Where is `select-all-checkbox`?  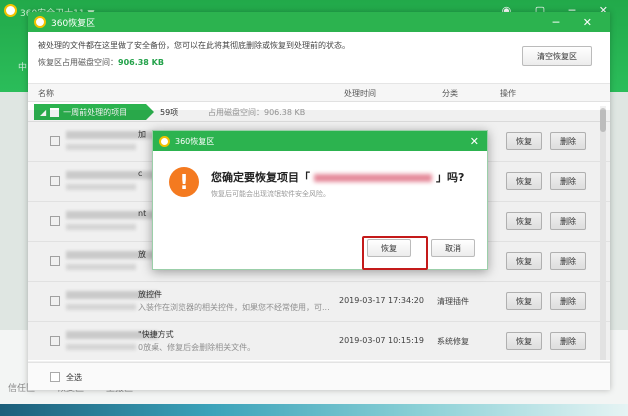
select-all-checkbox is located at coordinates (55, 377).